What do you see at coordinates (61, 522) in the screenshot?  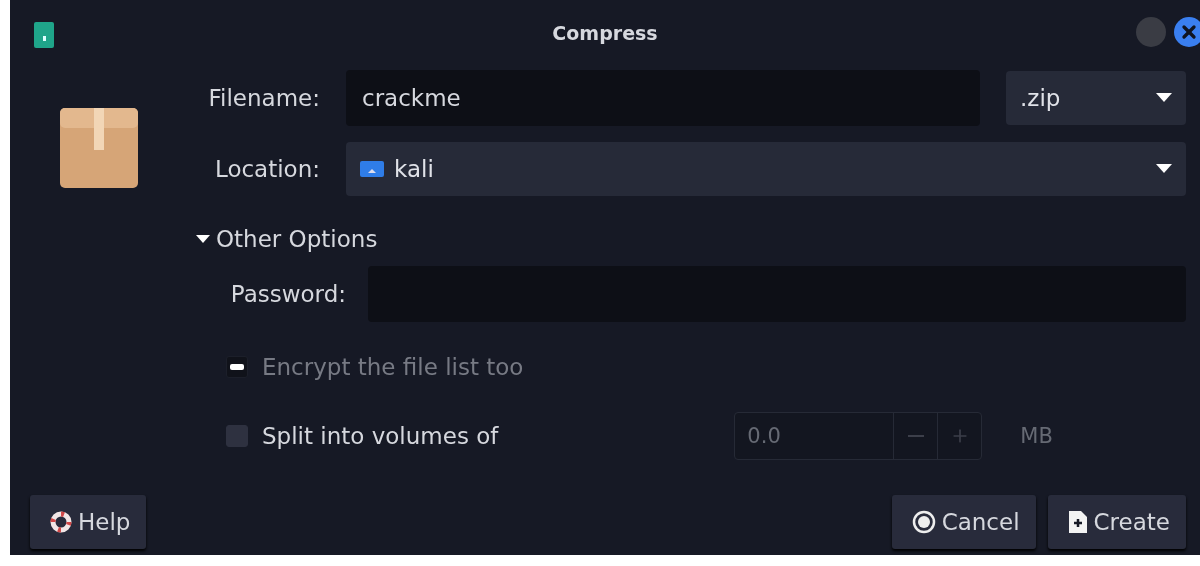 I see `lifebuoy-icon` at bounding box center [61, 522].